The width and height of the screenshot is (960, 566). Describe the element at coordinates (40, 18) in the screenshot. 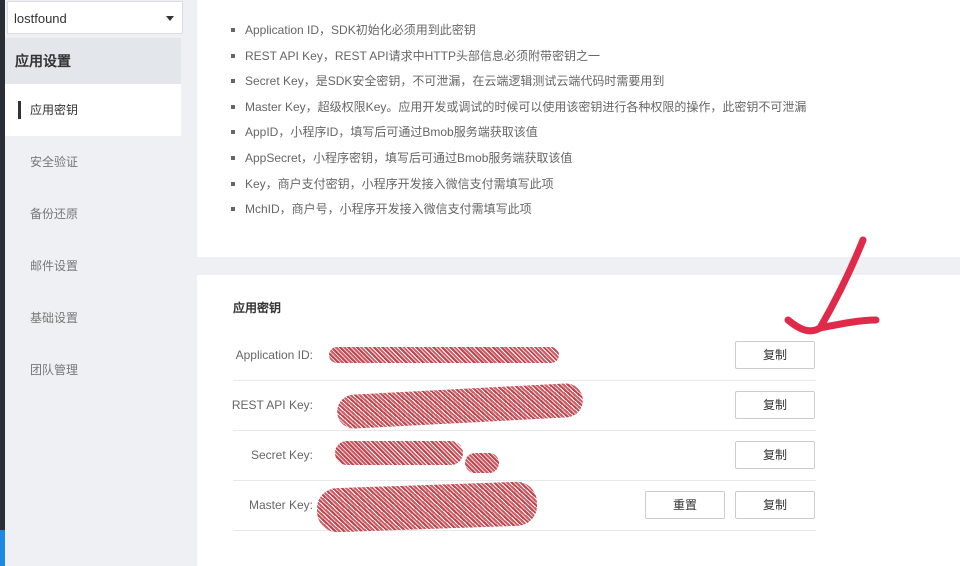

I see `app-selector-value: lostfound` at that location.